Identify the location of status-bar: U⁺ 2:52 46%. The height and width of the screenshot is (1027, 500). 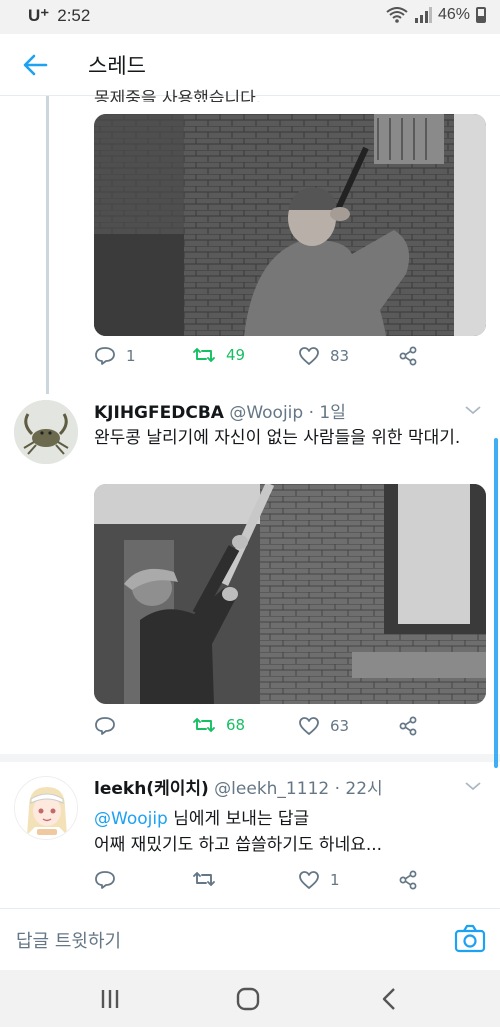
(250, 17).